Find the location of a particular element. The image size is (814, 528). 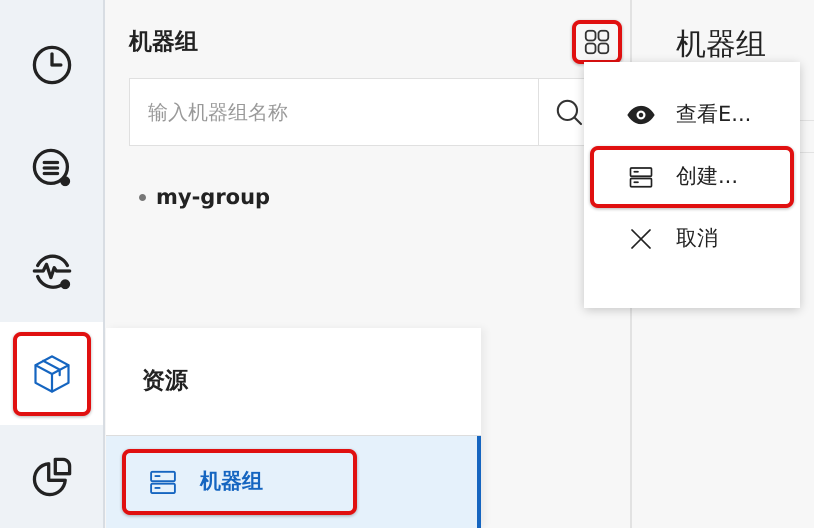

panel-title: 机器组 is located at coordinates (163, 42).